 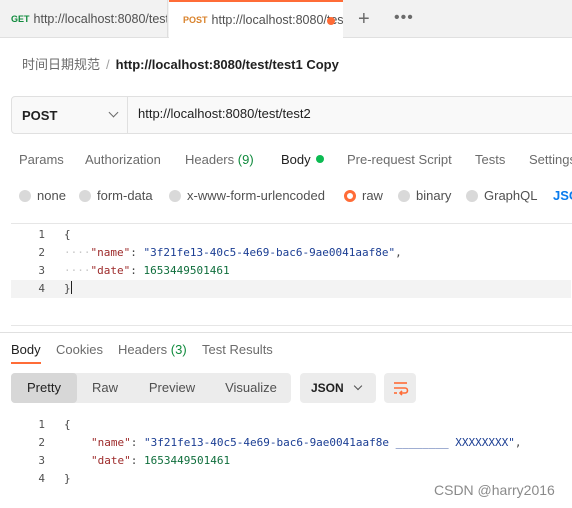 I want to click on radio-form-data: form-data, so click(x=116, y=195).